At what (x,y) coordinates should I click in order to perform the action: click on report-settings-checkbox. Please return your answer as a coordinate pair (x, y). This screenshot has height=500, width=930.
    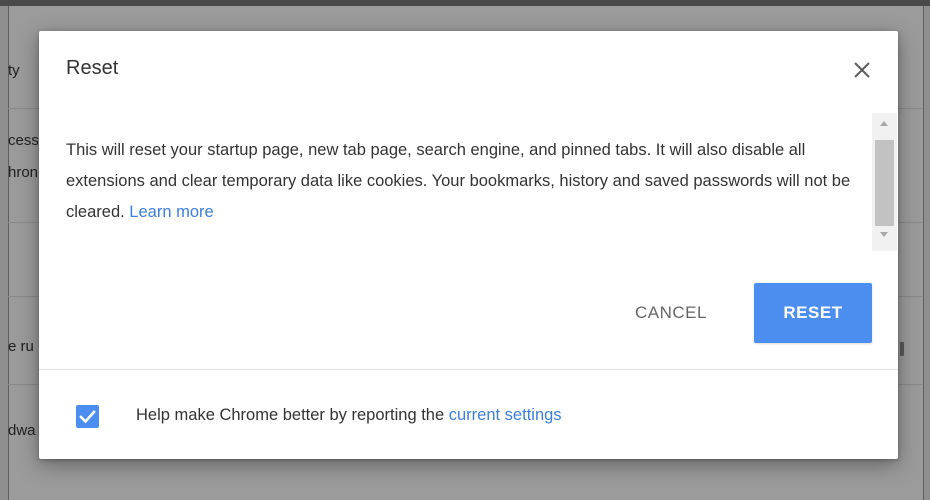
    Looking at the image, I should click on (87, 416).